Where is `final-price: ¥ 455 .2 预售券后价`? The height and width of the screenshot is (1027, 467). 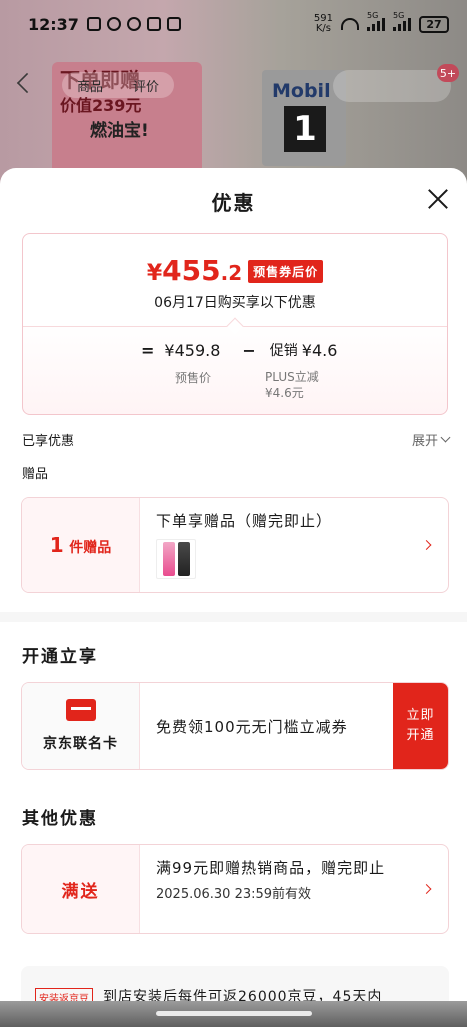
final-price: ¥ 455 .2 预售券后价 is located at coordinates (235, 270).